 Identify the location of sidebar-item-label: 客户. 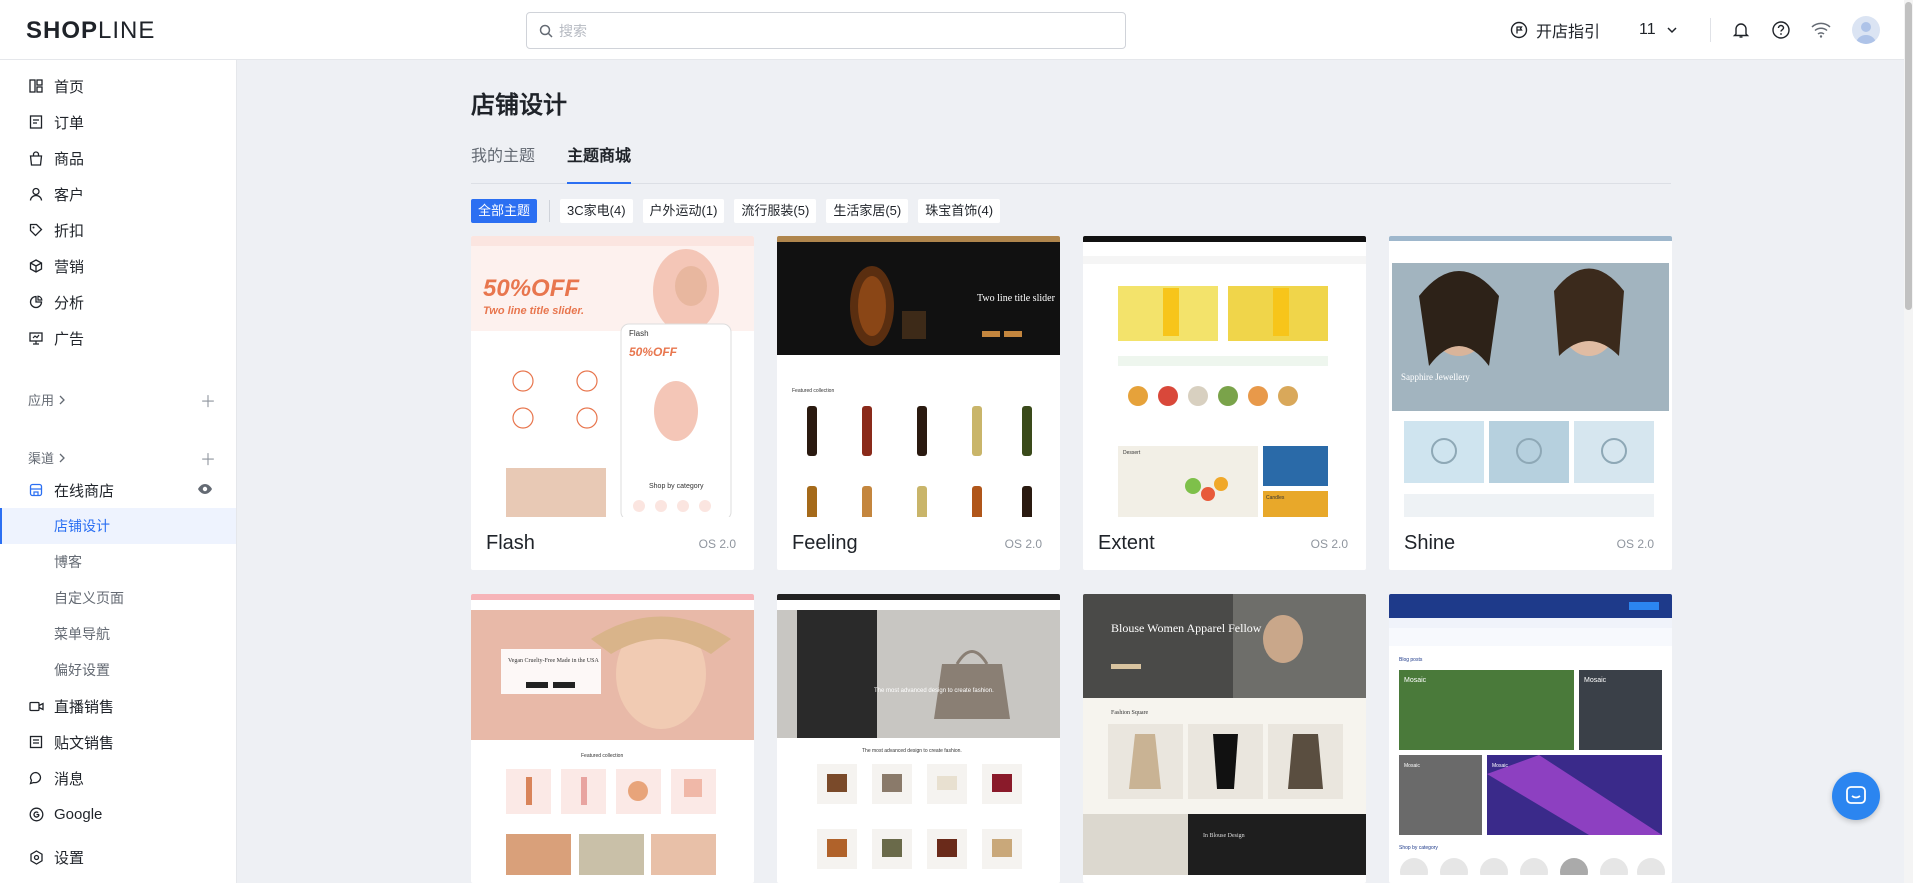
(69, 195).